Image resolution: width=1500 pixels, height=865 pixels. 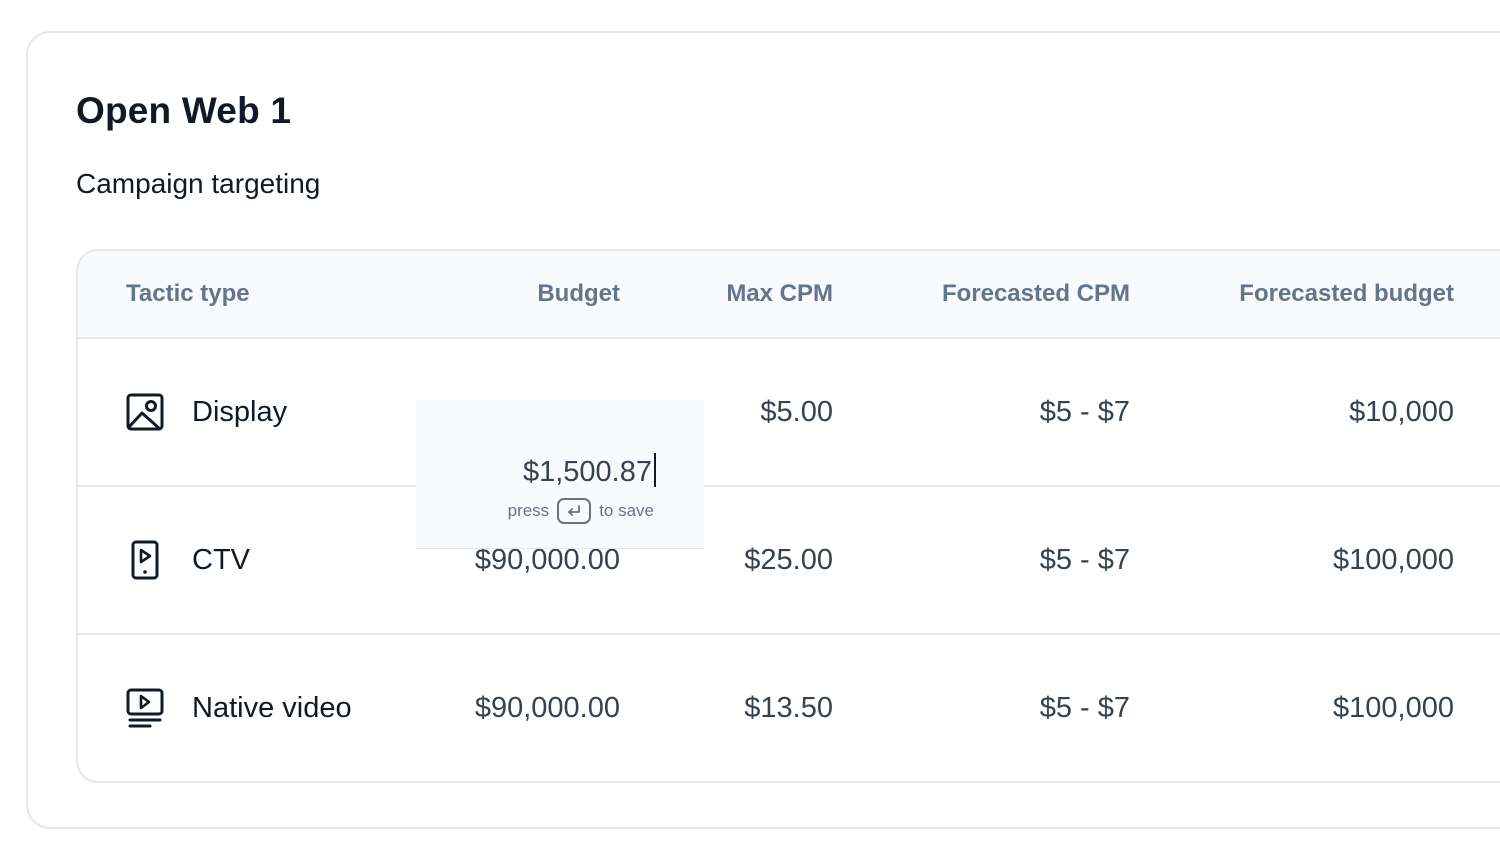 I want to click on column-header-forecasted-cpm: Forecasted CPM, so click(x=1000, y=294).